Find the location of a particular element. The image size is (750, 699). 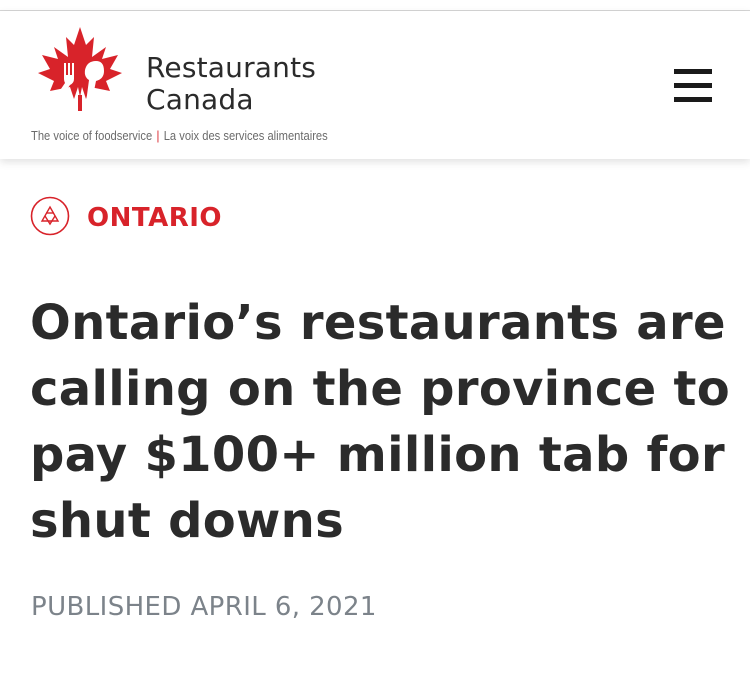

menu-bar-bottom is located at coordinates (693, 99).